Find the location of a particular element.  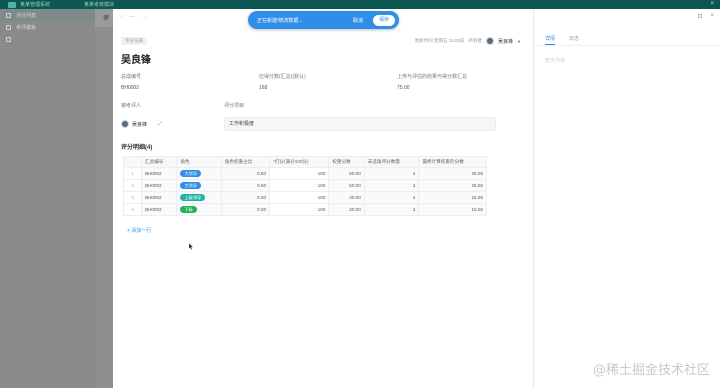

sub-tab: 评 is located at coordinates (104, 18).